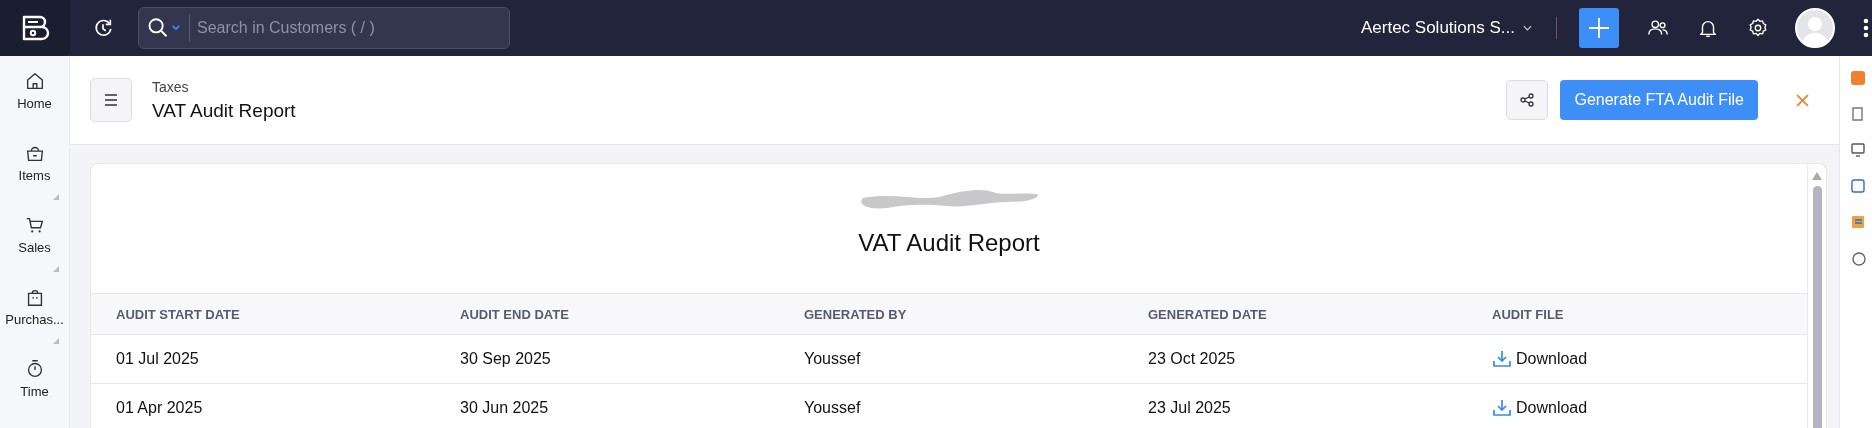 This screenshot has height=428, width=1872. I want to click on close-icon, so click(1802, 100).